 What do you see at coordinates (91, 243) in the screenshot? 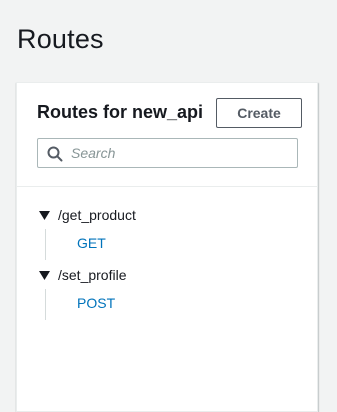
I see `method-link-get: GET` at bounding box center [91, 243].